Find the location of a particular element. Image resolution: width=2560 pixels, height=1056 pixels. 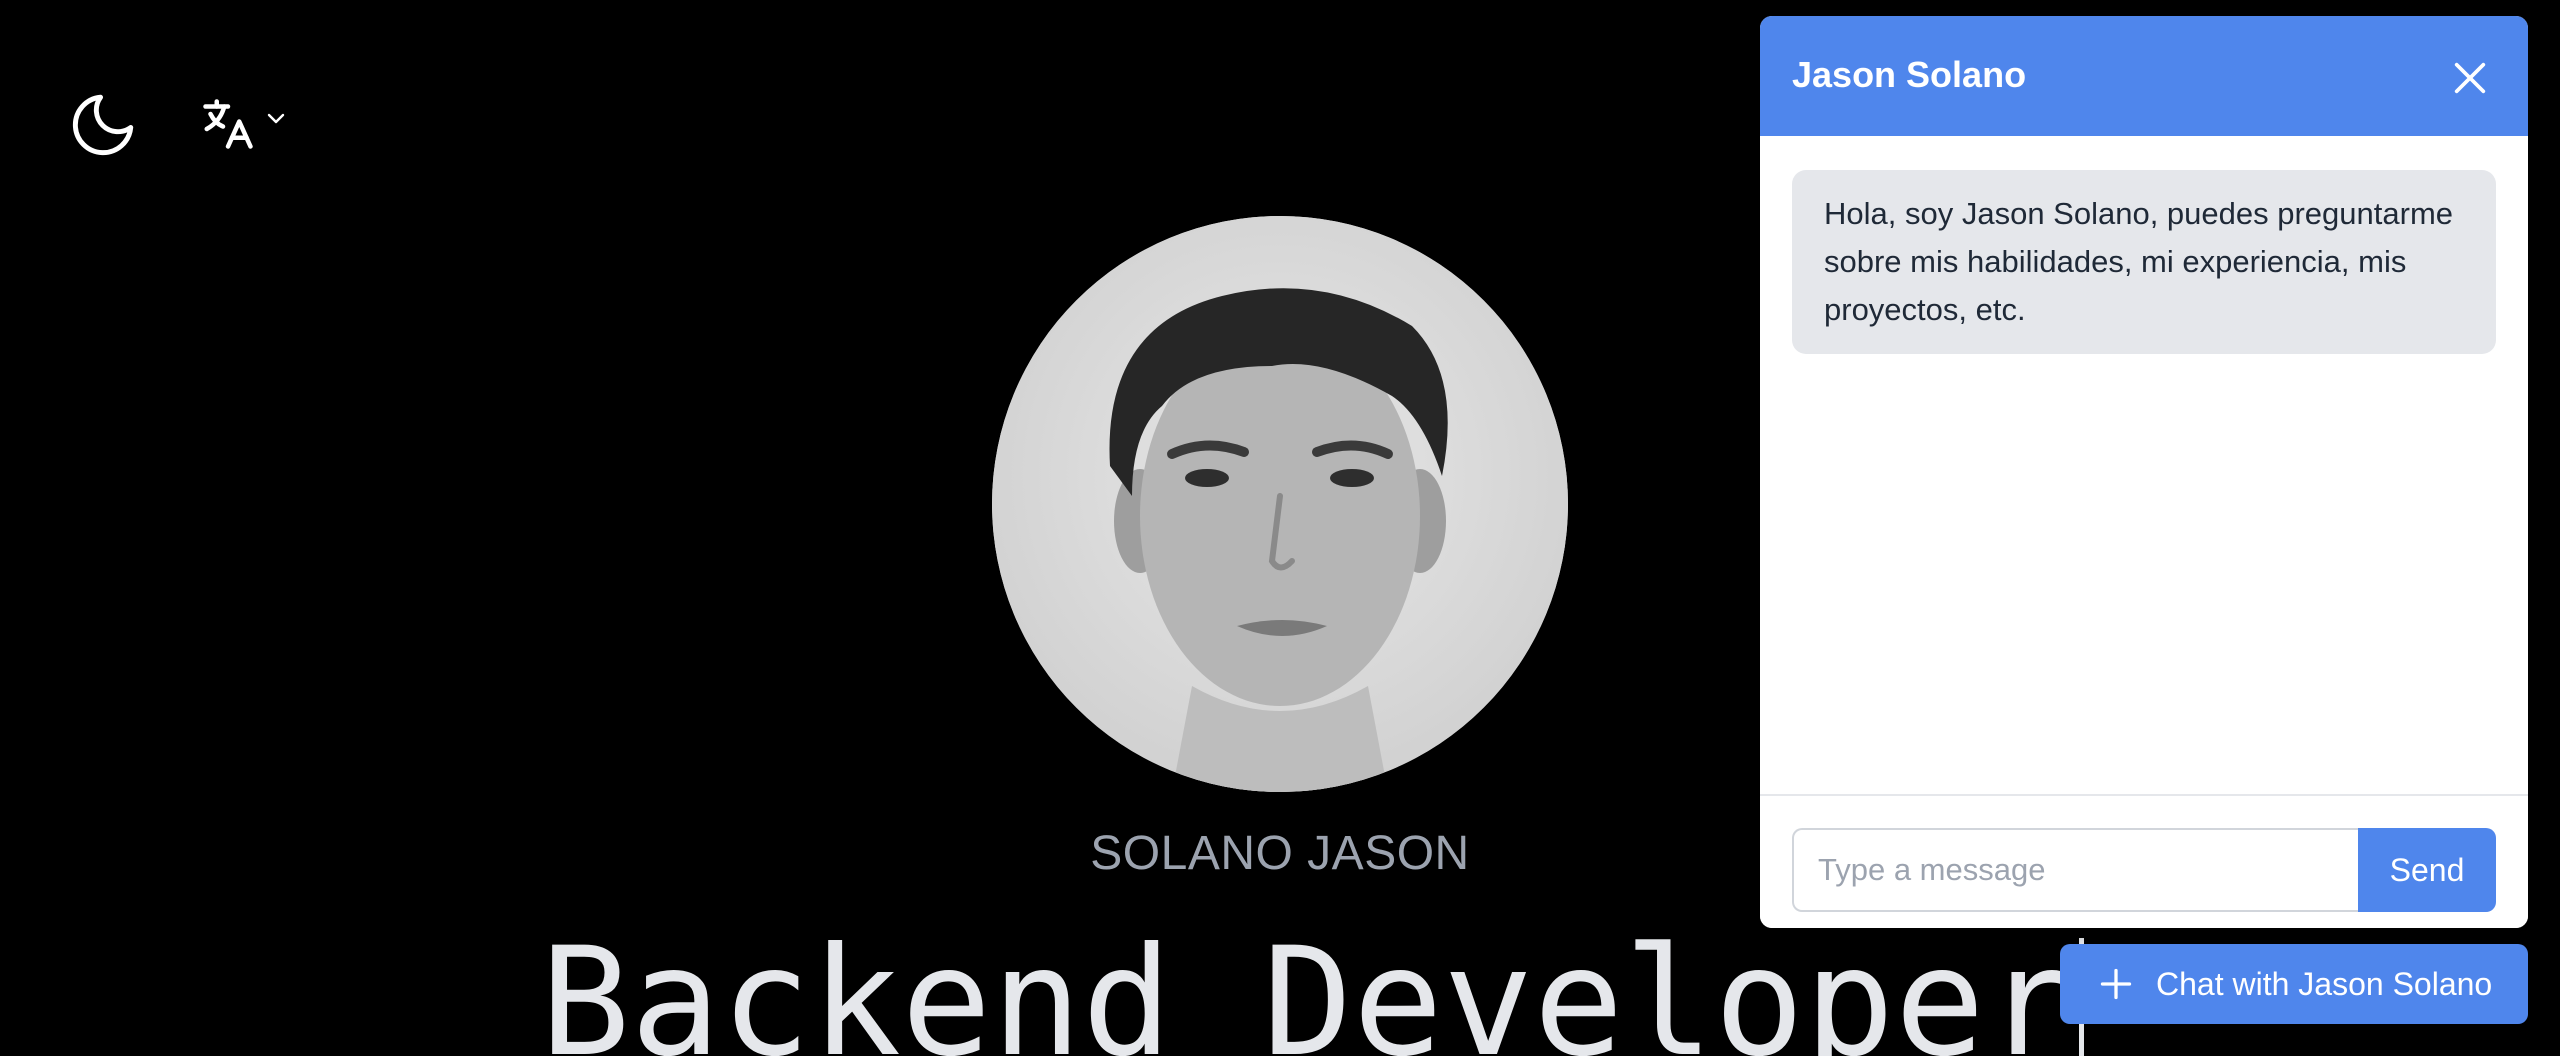

theme-toggle-button is located at coordinates (103, 125).